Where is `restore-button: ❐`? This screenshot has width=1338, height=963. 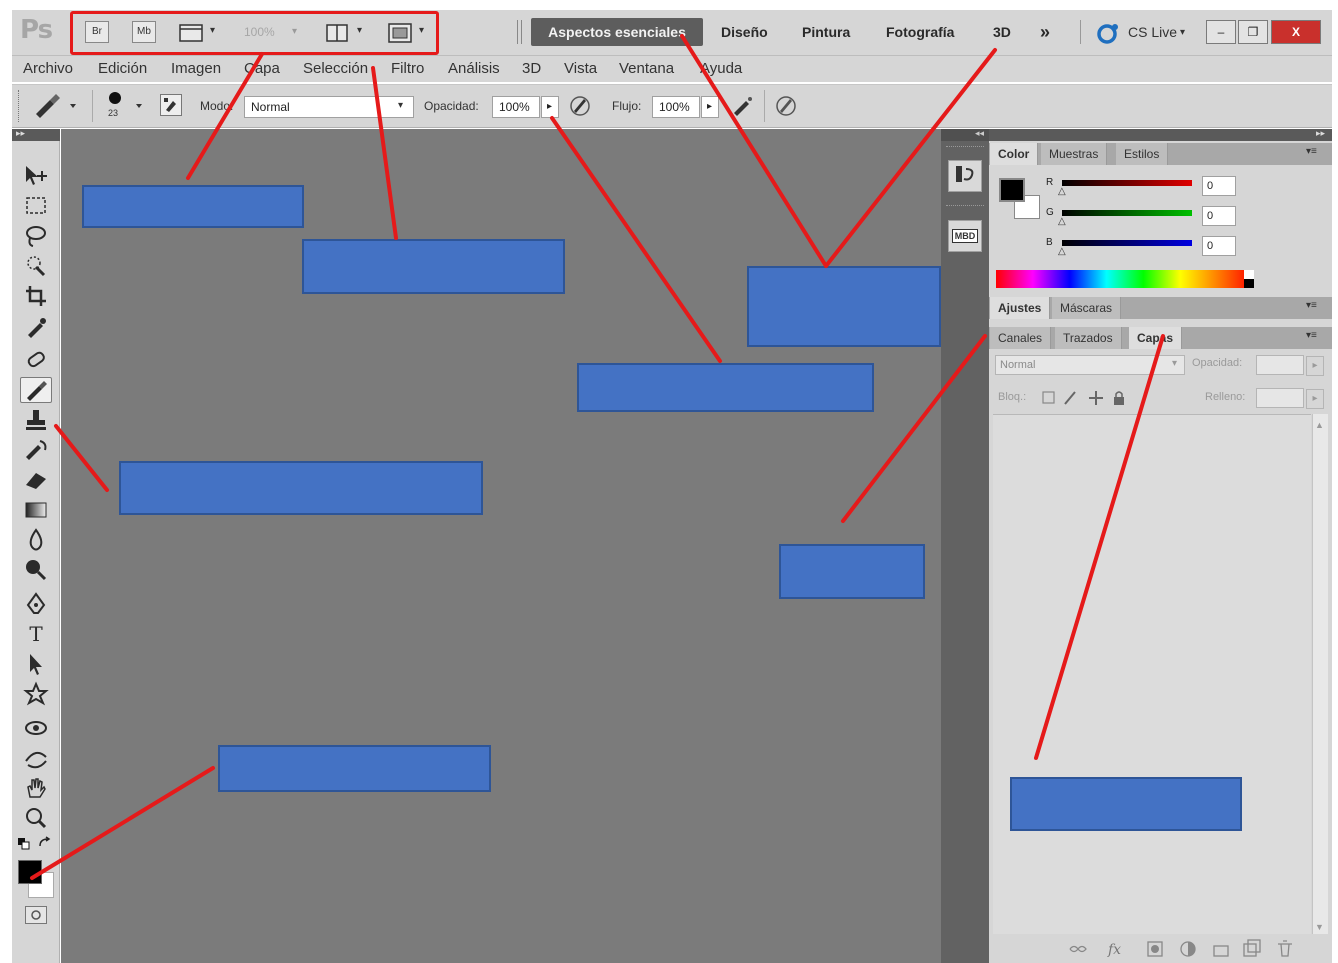 restore-button: ❐ is located at coordinates (1253, 32).